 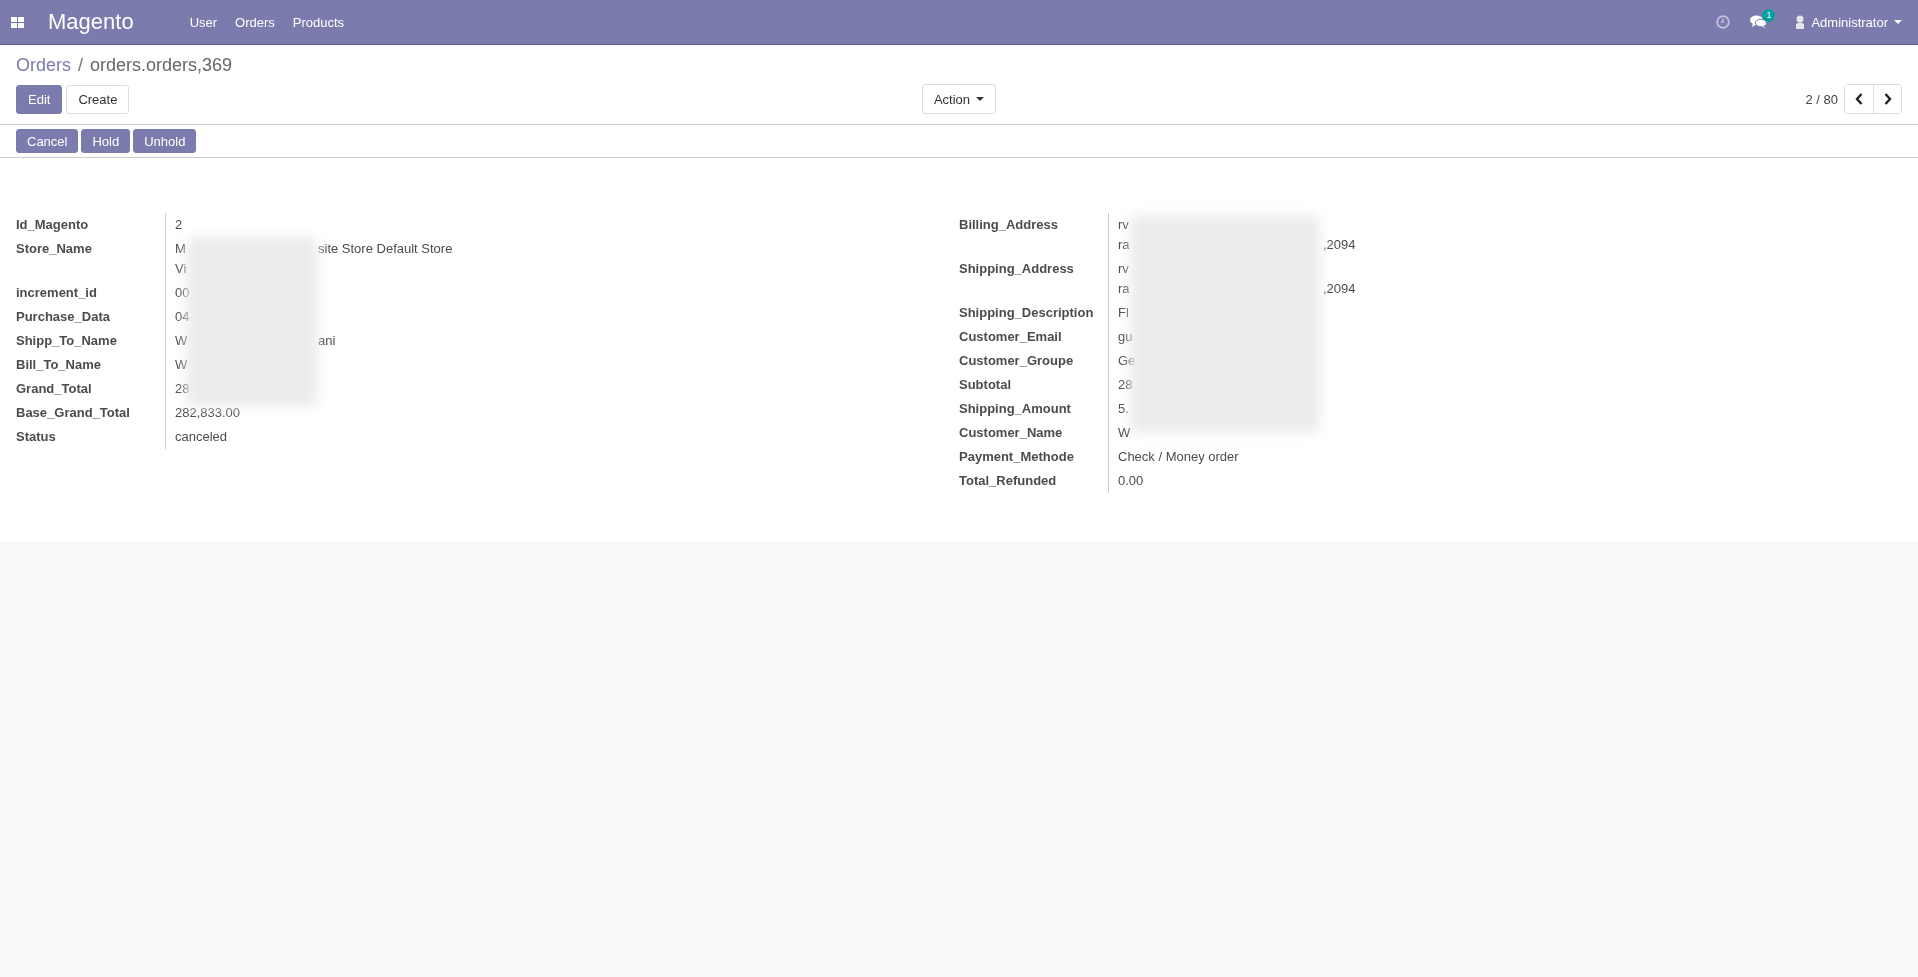 I want to click on action-dropdown: Action, so click(x=959, y=99).